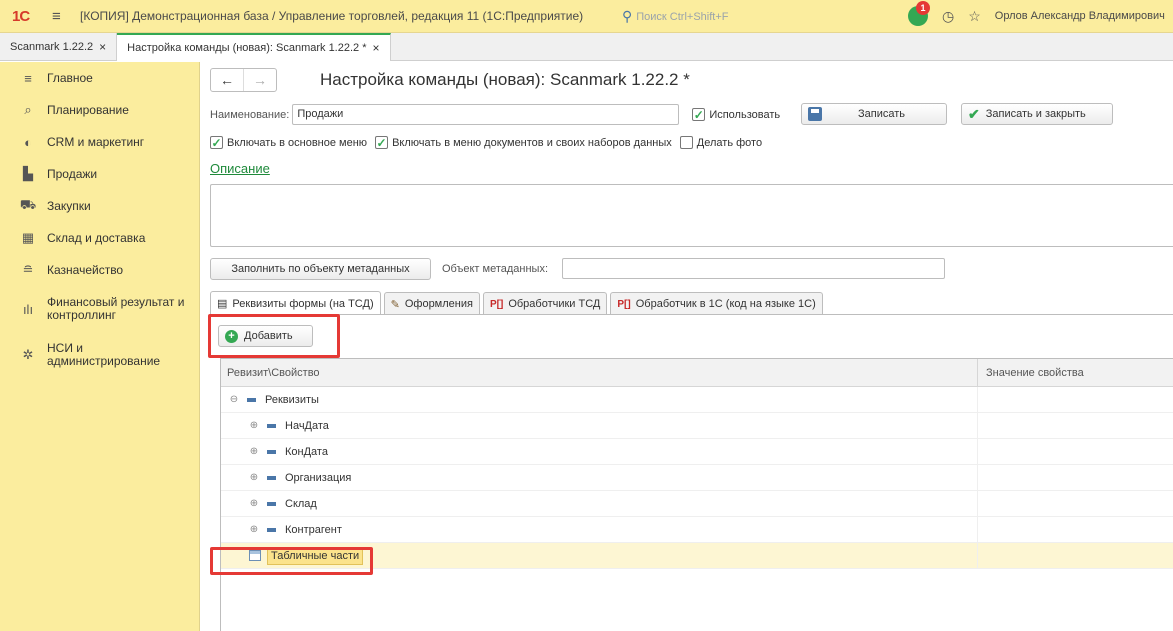  I want to click on main-menu-icon: ≡, so click(59, 16).